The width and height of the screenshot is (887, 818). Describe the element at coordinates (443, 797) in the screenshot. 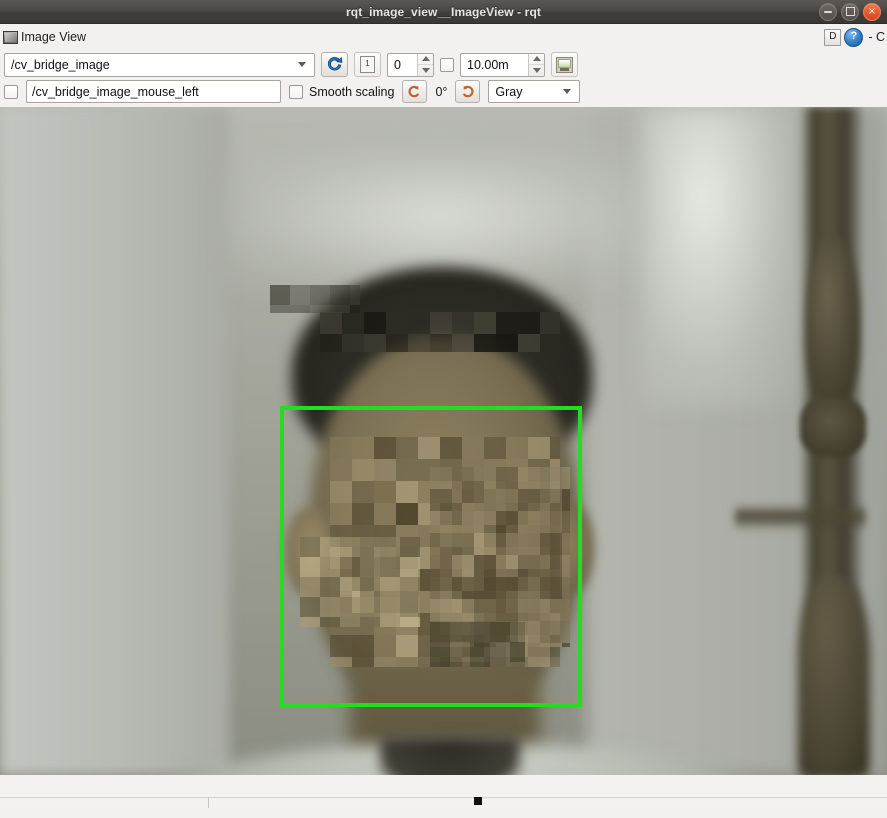

I see `bottom-divider-line` at that location.